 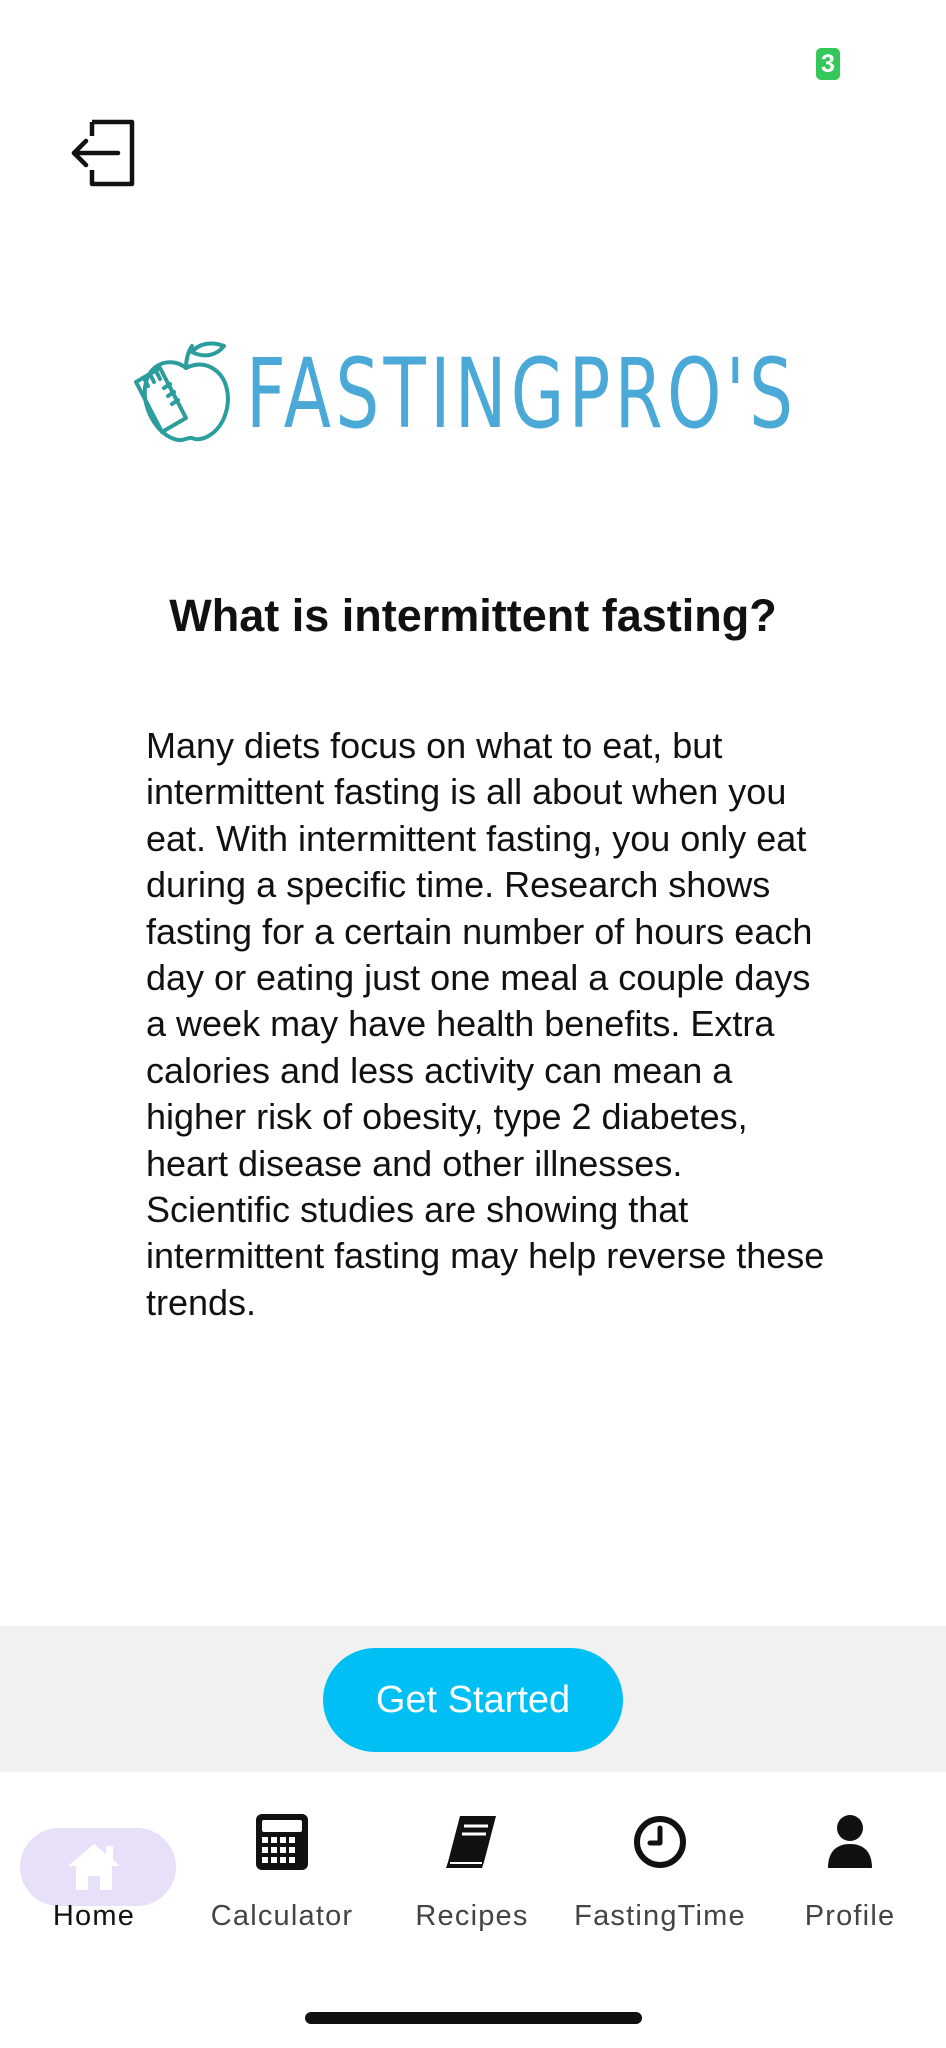 I want to click on tab-recipes: Recipes, so click(x=472, y=1866).